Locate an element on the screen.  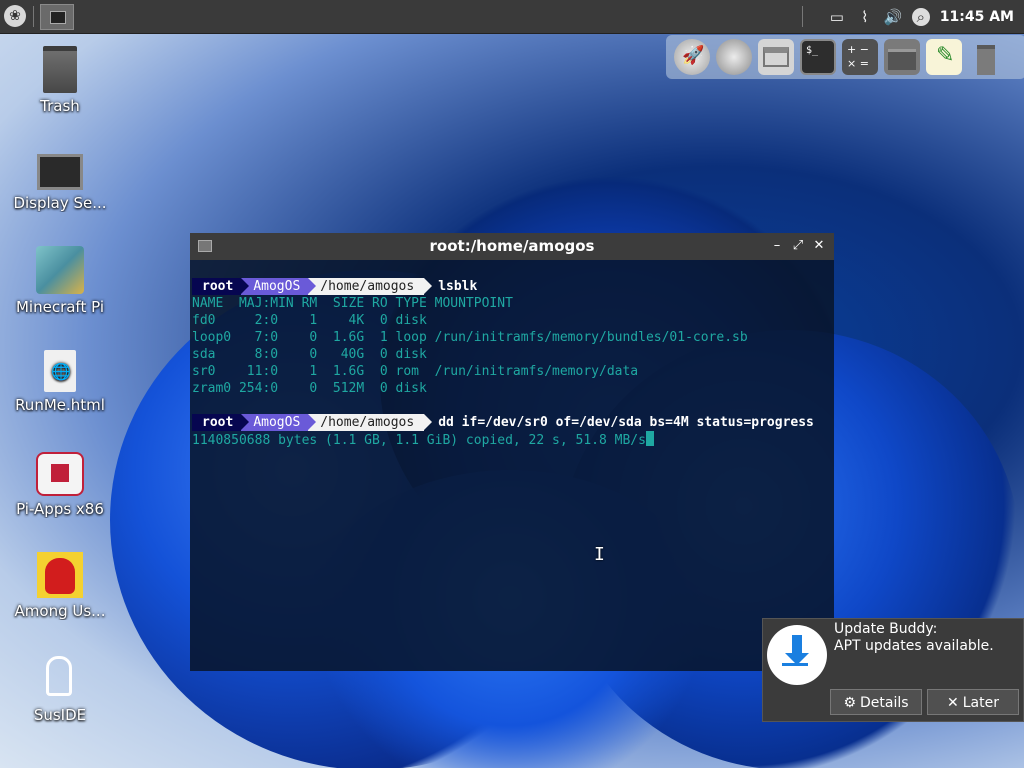
pi-apps-icon is located at coordinates (60, 474).